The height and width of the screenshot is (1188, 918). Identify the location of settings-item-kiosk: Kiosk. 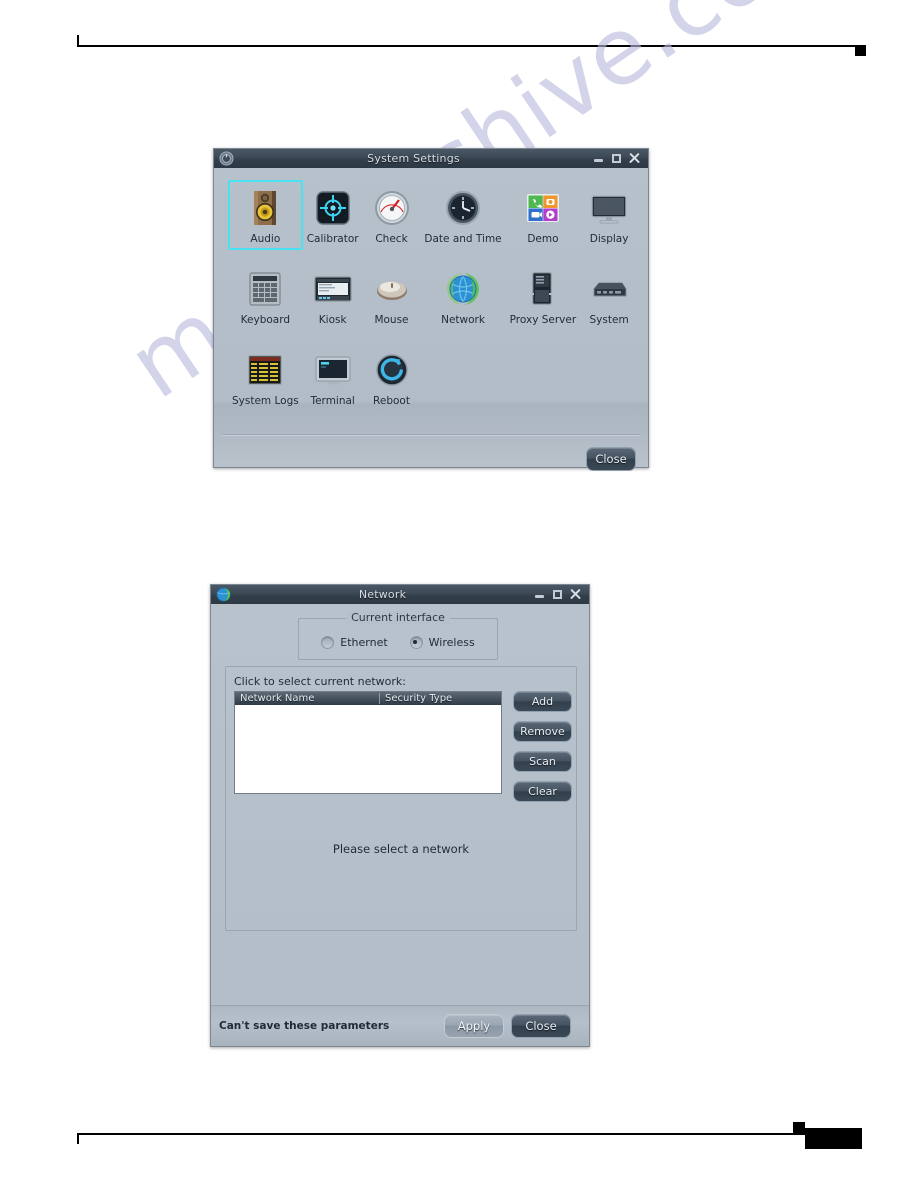
(333, 296).